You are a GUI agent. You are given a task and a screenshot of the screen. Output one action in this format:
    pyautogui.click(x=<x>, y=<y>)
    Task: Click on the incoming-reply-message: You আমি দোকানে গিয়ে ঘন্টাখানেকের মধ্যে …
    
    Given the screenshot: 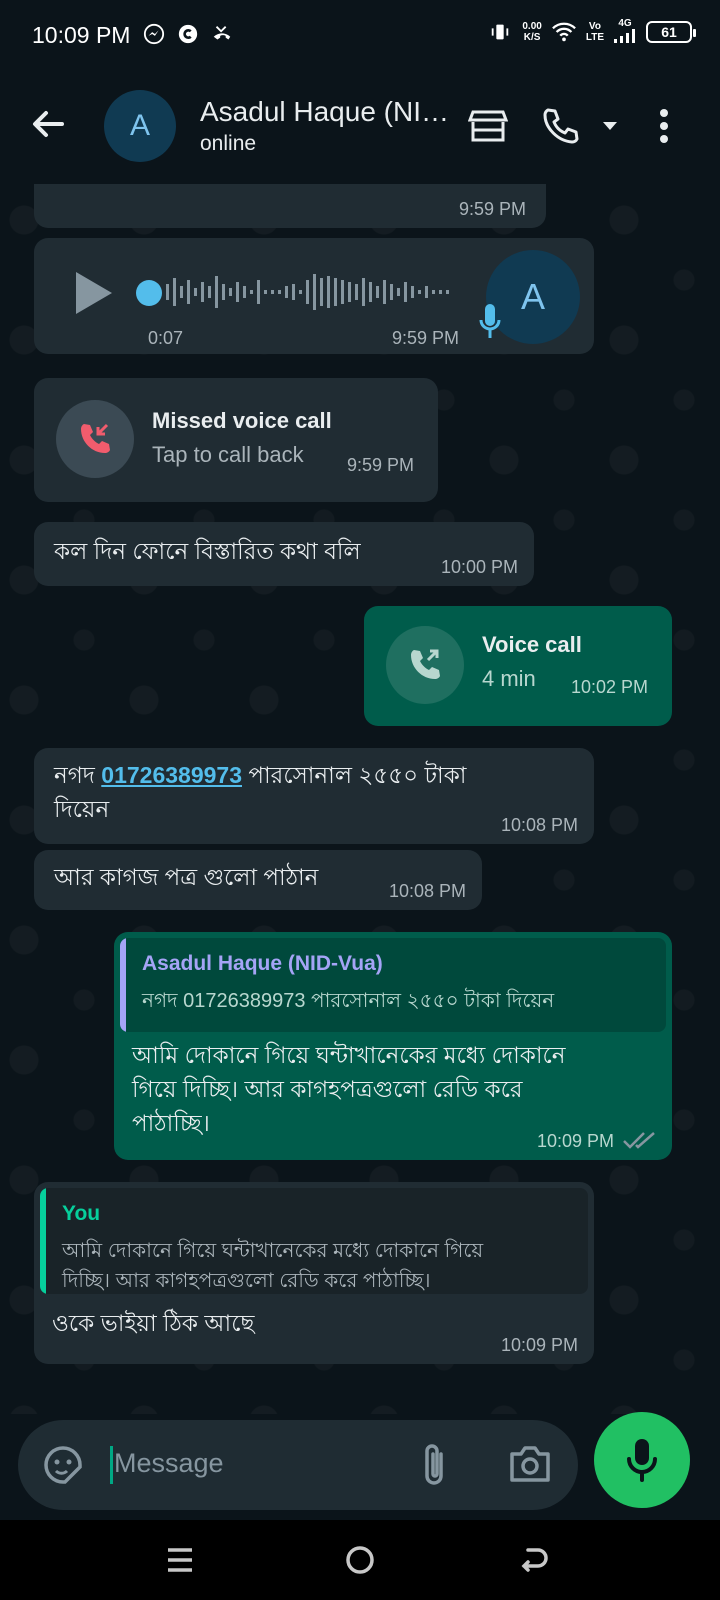 What is the action you would take?
    pyautogui.click(x=314, y=1273)
    